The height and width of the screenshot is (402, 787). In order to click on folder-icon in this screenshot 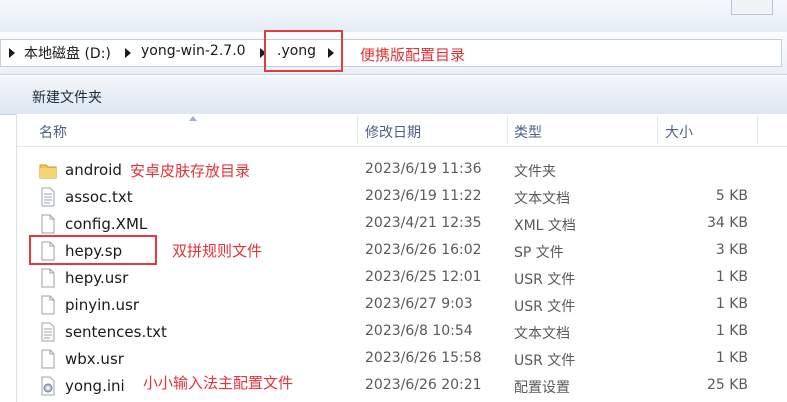, I will do `click(48, 170)`.